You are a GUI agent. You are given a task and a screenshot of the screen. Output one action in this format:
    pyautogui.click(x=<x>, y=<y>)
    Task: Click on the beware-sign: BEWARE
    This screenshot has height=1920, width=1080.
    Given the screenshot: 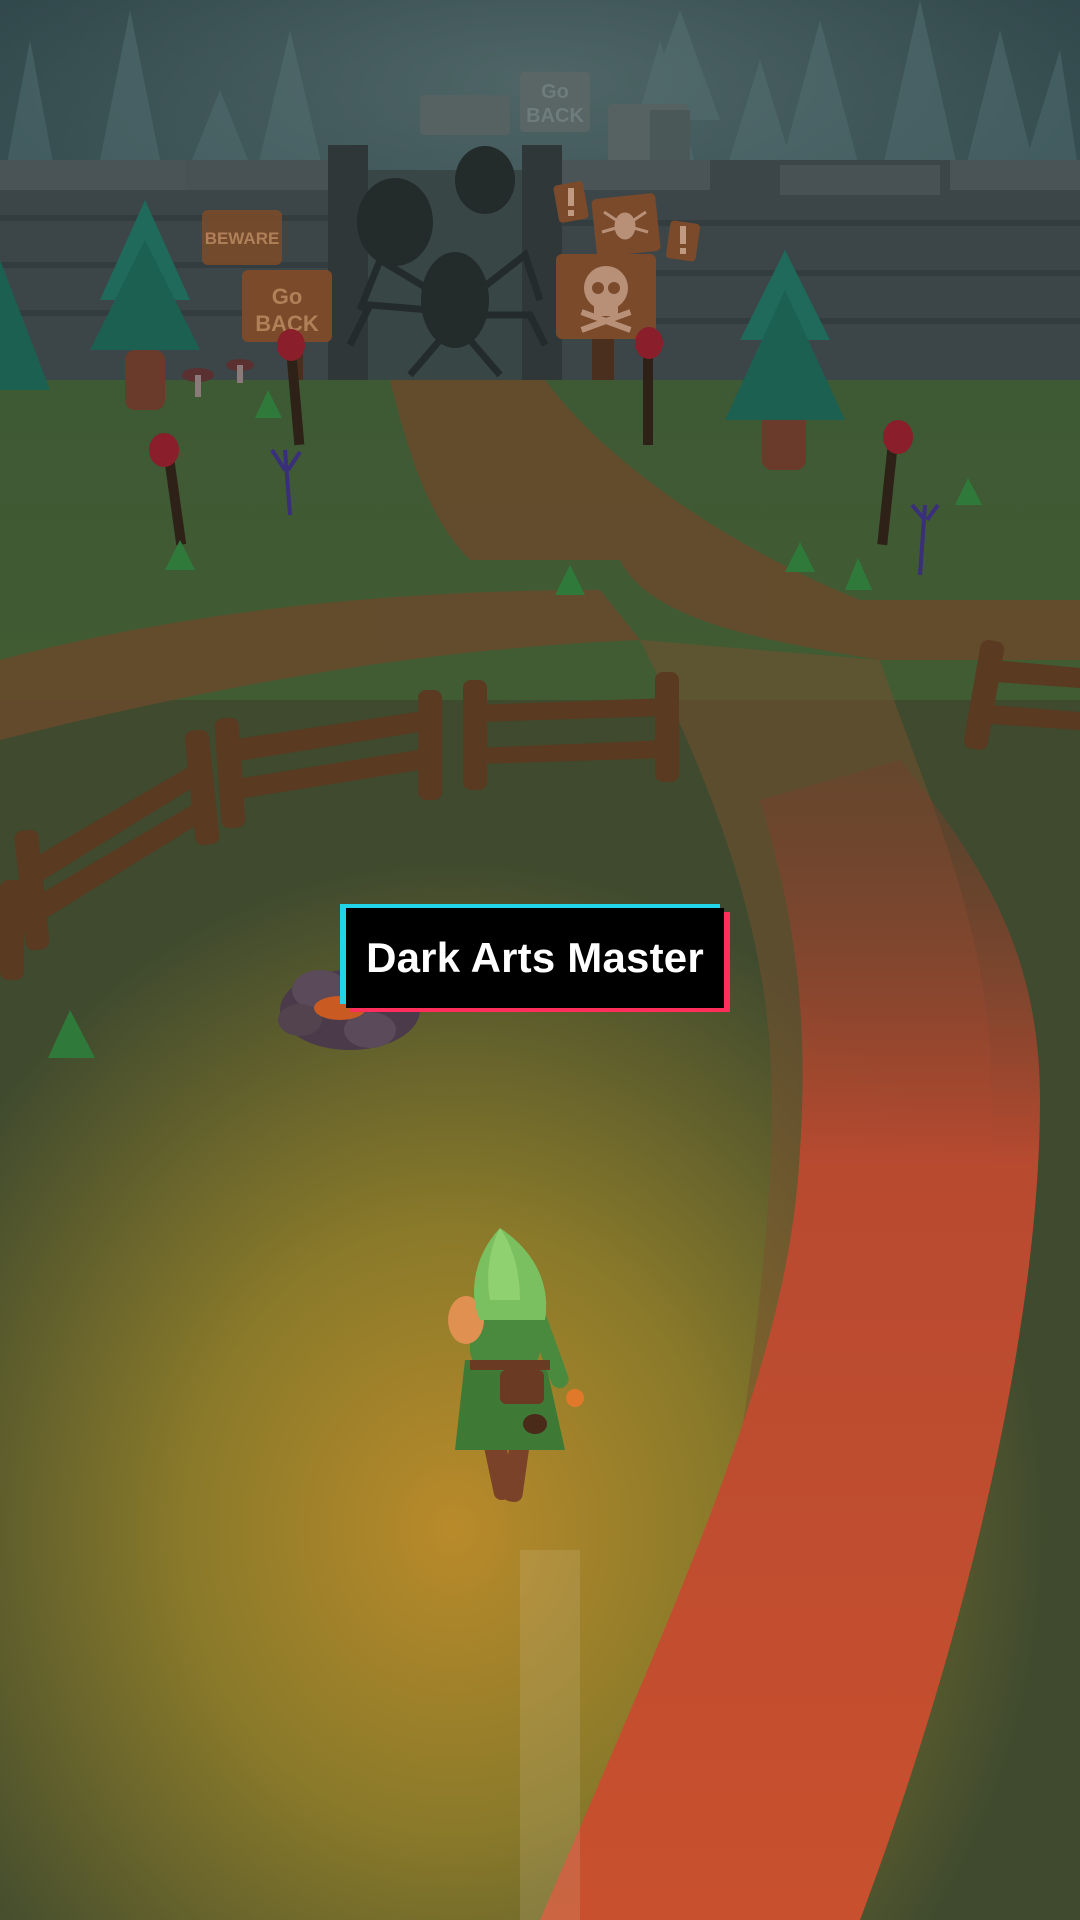 What is the action you would take?
    pyautogui.click(x=242, y=237)
    